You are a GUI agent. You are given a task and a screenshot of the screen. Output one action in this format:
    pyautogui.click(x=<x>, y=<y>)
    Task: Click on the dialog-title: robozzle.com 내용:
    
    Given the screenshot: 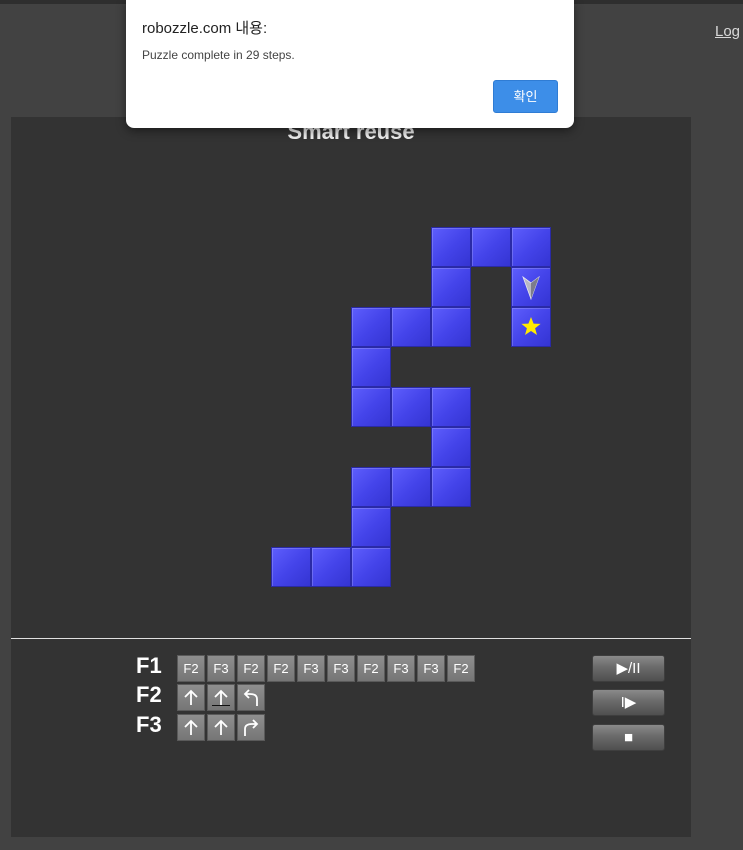 What is the action you would take?
    pyautogui.click(x=205, y=28)
    